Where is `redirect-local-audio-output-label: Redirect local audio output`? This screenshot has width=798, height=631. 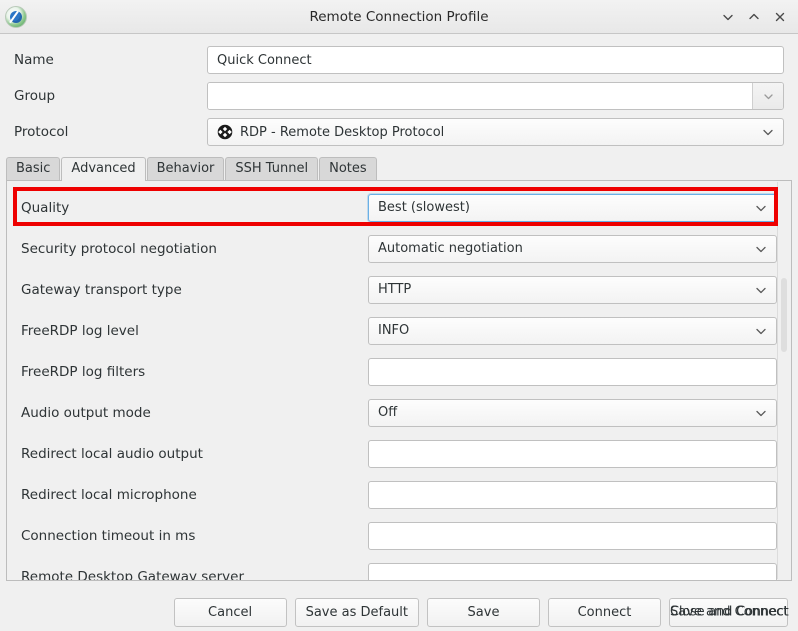
redirect-local-audio-output-label: Redirect local audio output is located at coordinates (112, 453).